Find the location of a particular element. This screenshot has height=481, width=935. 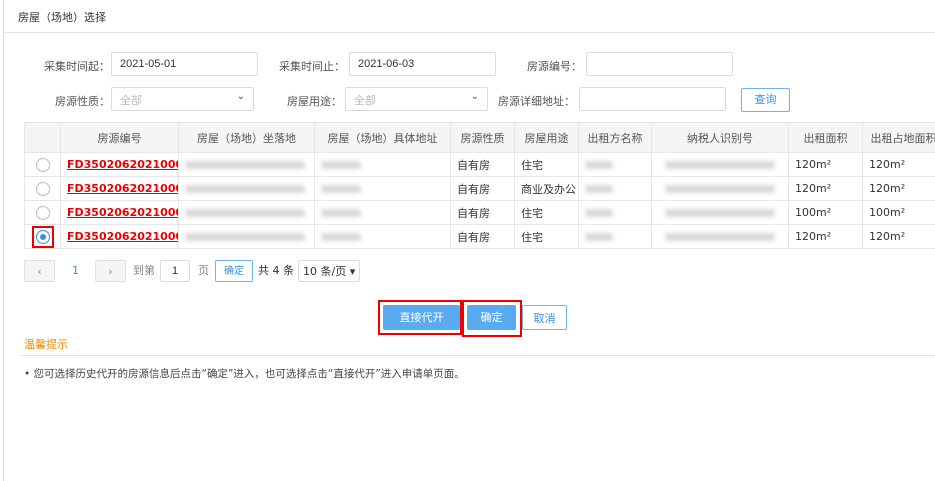

column-header: 房屋用途 is located at coordinates (546, 137).